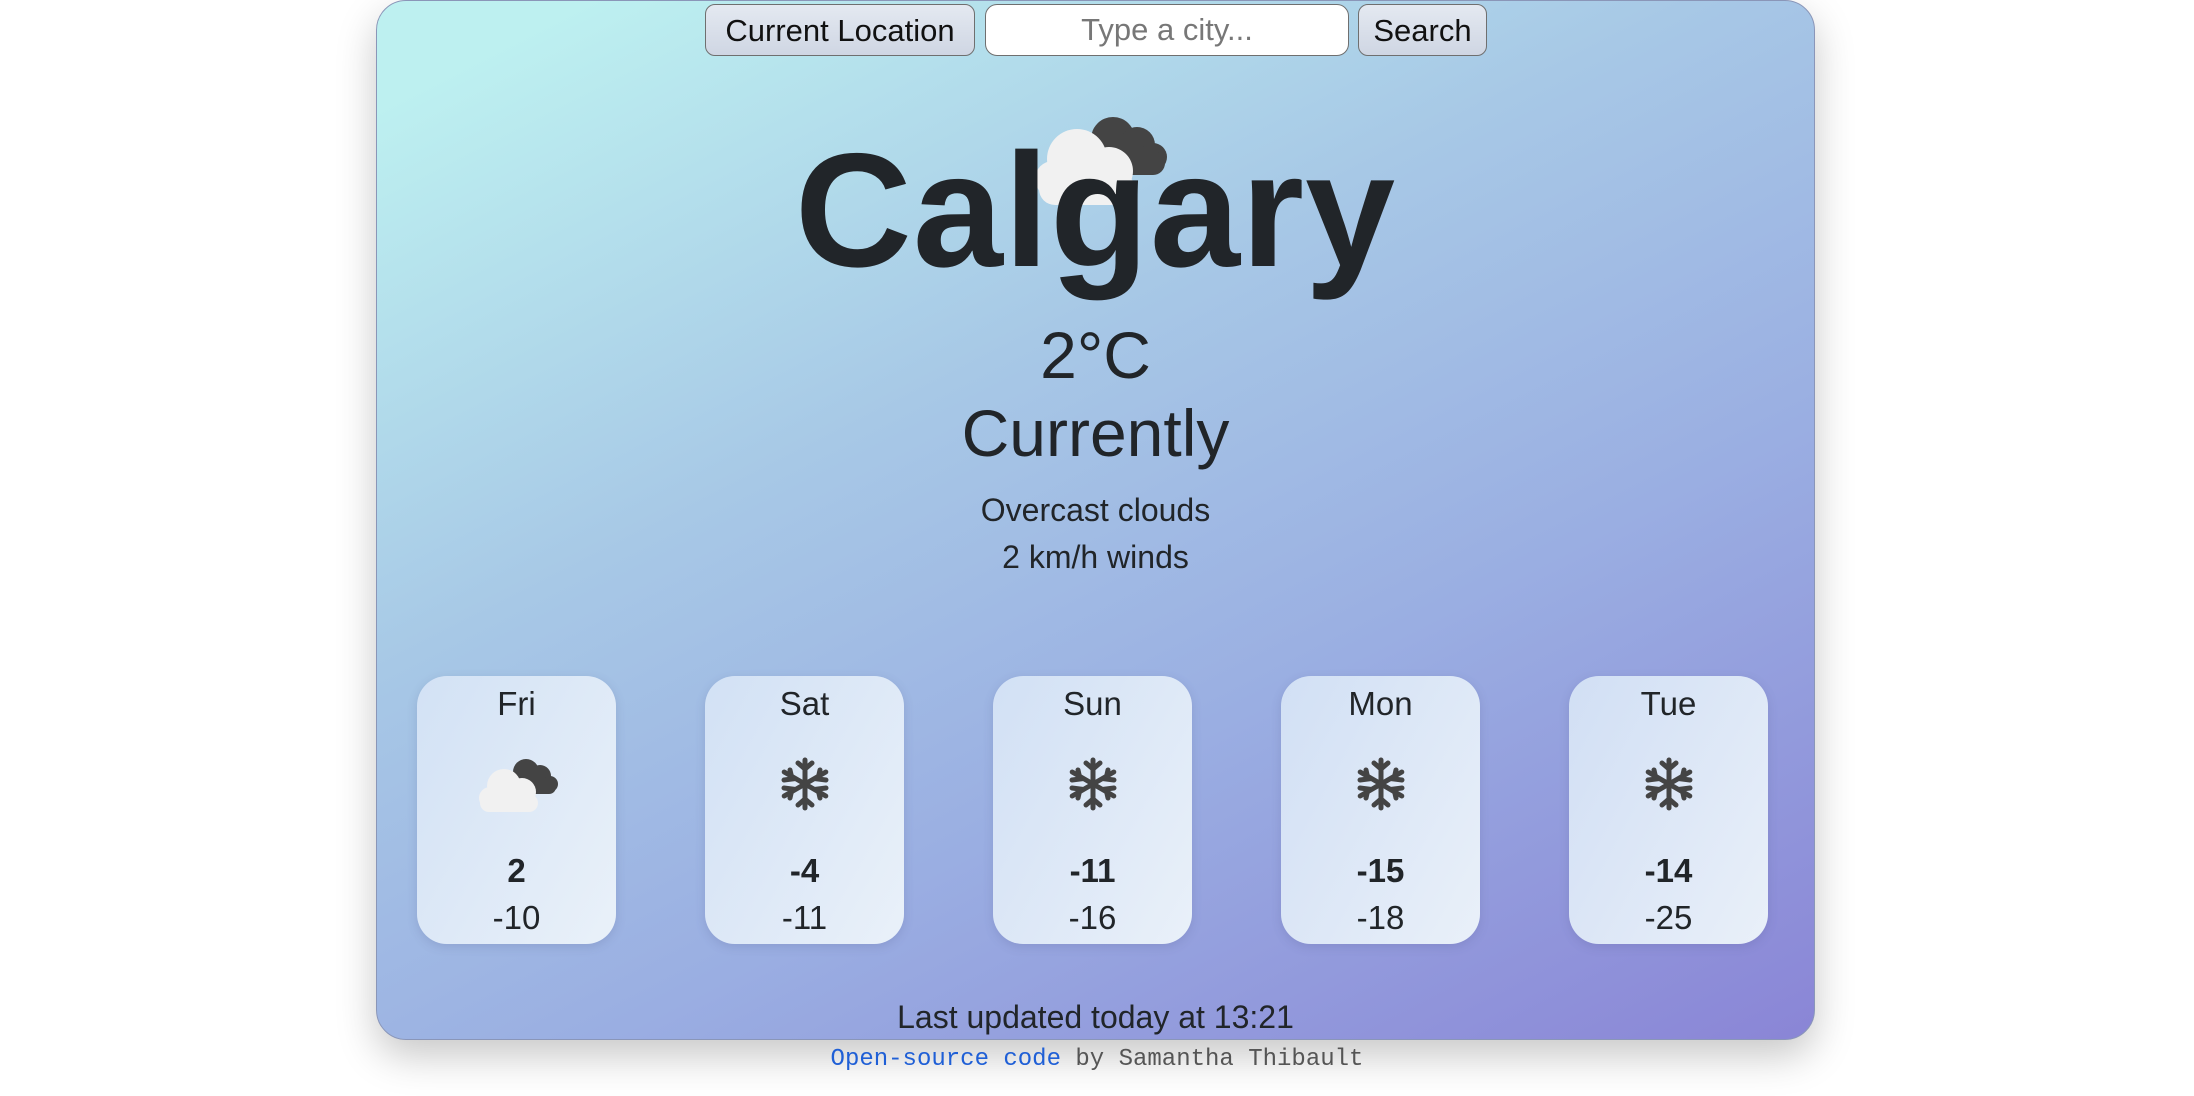  I want to click on current-location-button: Current Location, so click(840, 30).